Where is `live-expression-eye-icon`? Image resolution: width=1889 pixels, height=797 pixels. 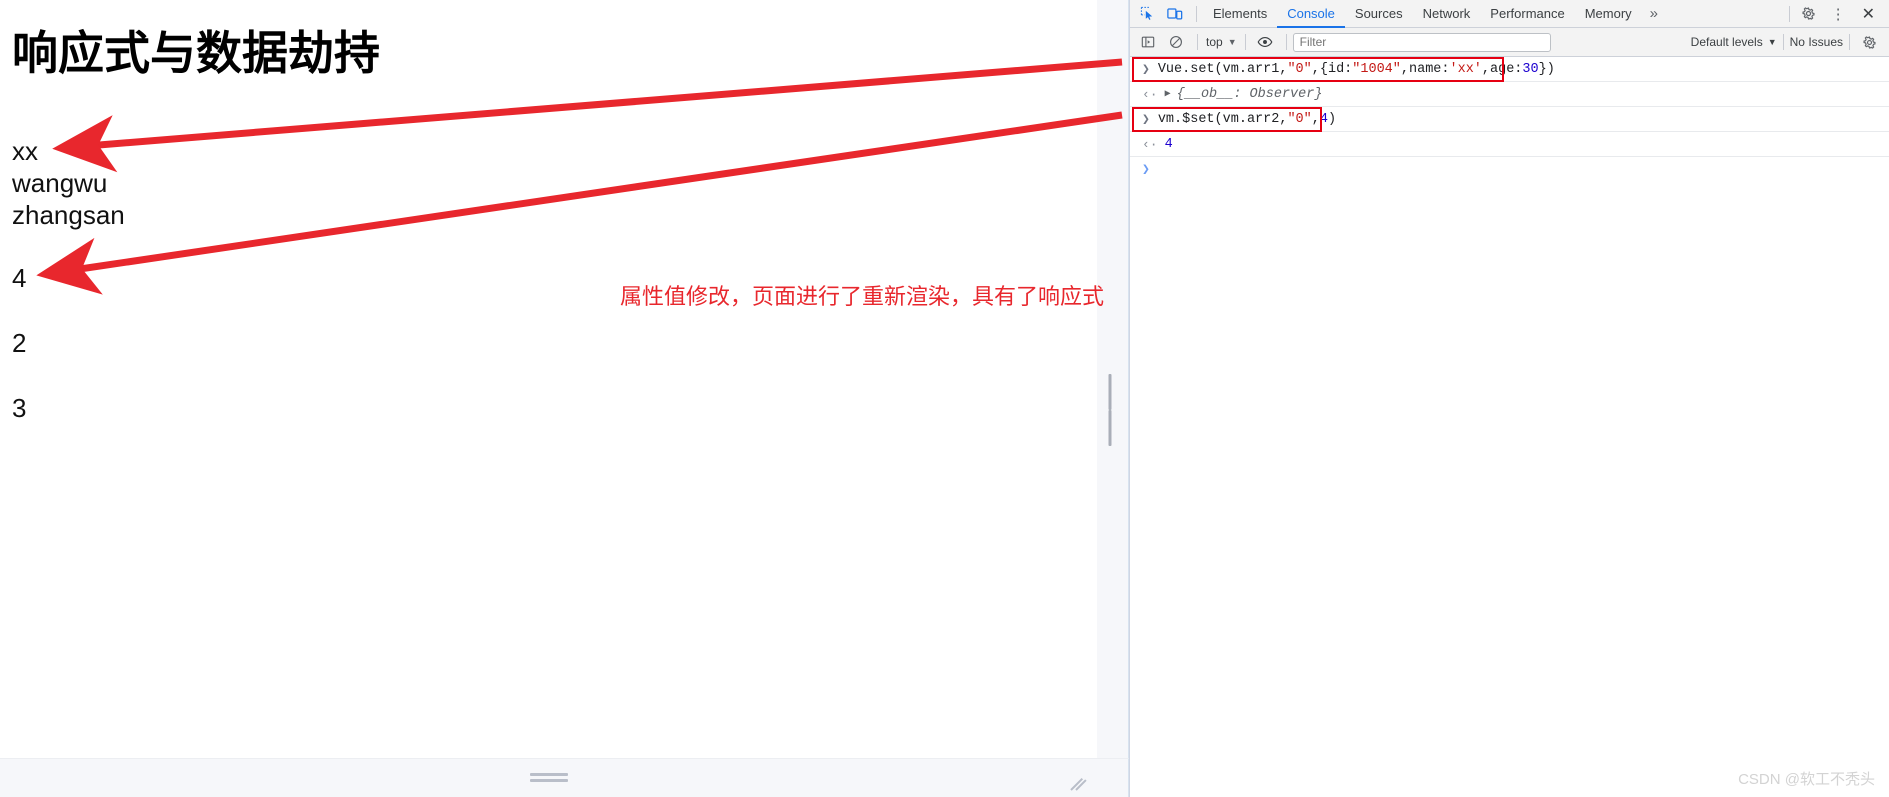
live-expression-eye-icon is located at coordinates (1265, 42).